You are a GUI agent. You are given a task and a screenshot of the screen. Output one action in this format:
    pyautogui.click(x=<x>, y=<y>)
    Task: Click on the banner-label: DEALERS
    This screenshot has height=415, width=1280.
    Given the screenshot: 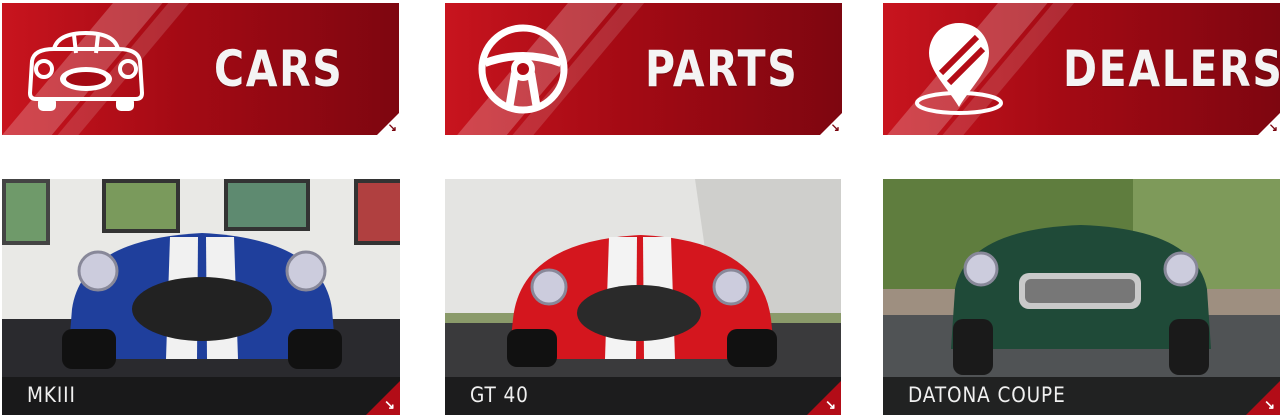 What is the action you would take?
    pyautogui.click(x=1171, y=69)
    